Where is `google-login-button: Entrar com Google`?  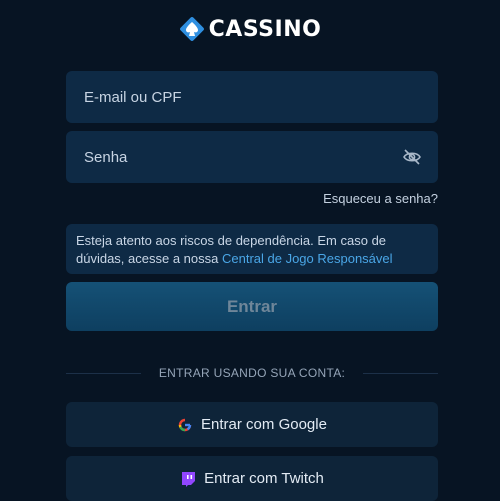
google-login-button: Entrar com Google is located at coordinates (252, 424).